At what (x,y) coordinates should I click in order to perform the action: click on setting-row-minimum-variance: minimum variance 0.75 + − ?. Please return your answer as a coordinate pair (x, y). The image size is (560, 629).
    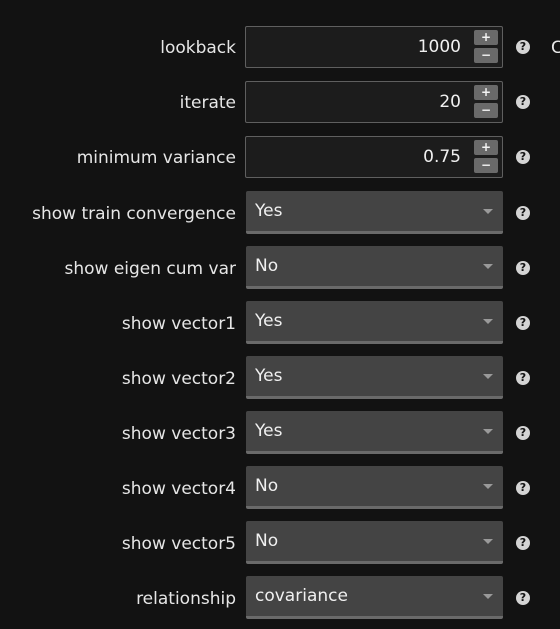
    Looking at the image, I should click on (280, 158).